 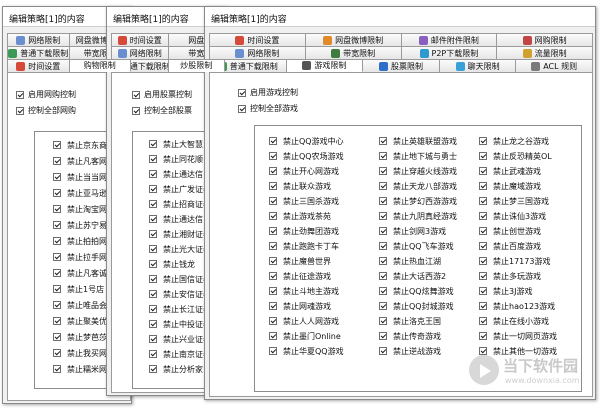 What do you see at coordinates (505, 291) in the screenshot?
I see `list-item: 禁止3J游戏` at bounding box center [505, 291].